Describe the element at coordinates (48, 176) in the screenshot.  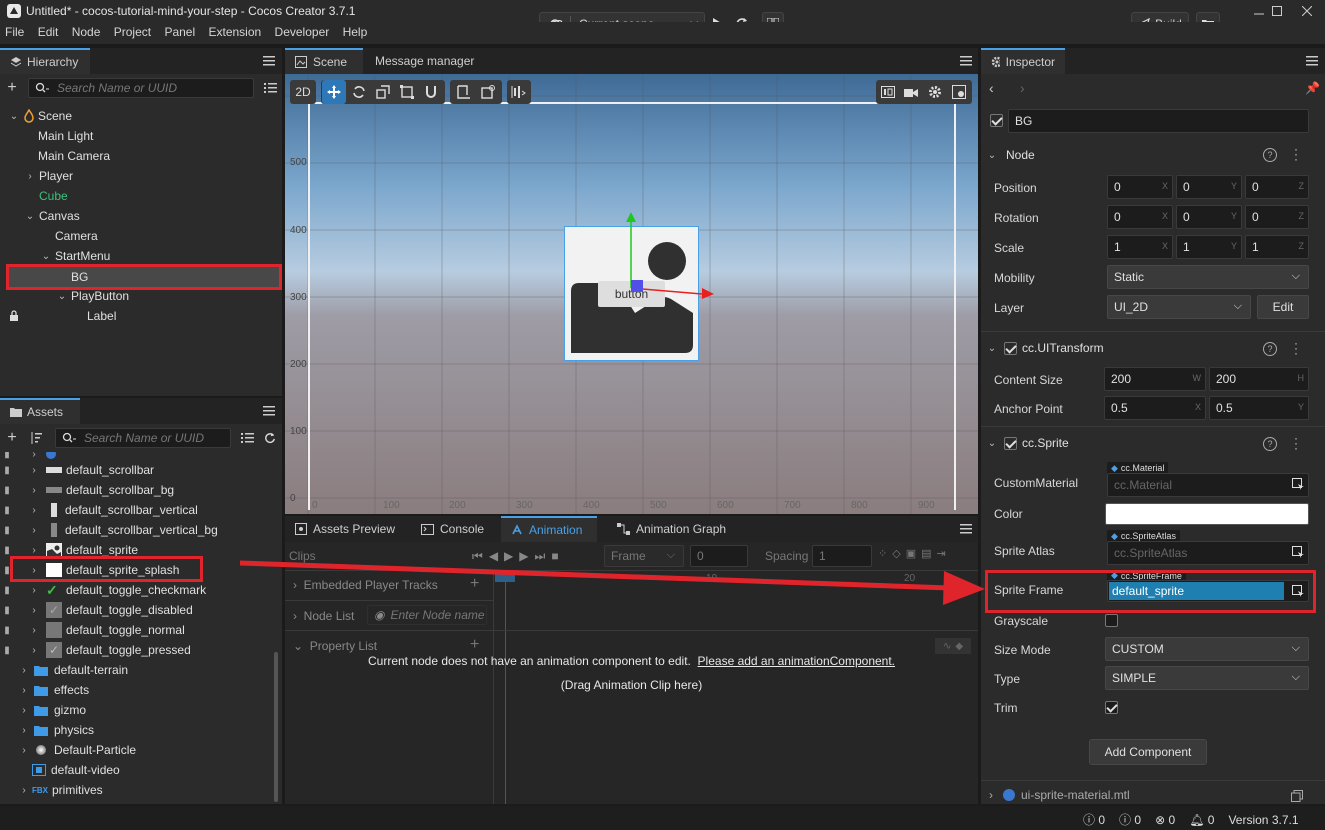
I see `tree-item-player: › Player` at that location.